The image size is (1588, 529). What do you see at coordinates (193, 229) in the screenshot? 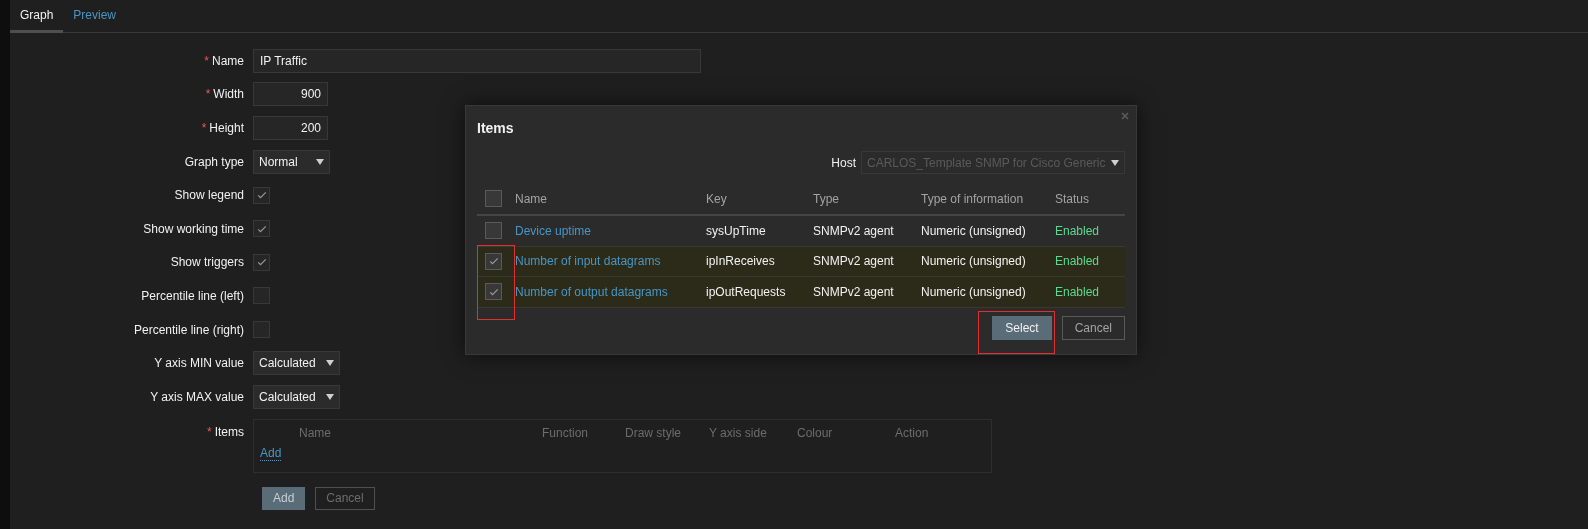
I see `field-label: Show working time` at bounding box center [193, 229].